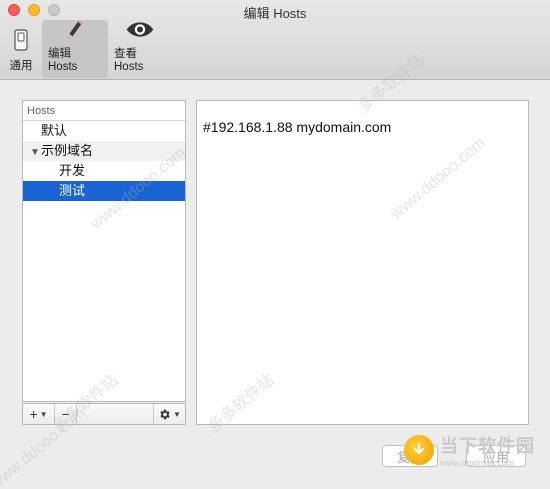  Describe the element at coordinates (21, 40) in the screenshot. I see `switch-icon` at that location.